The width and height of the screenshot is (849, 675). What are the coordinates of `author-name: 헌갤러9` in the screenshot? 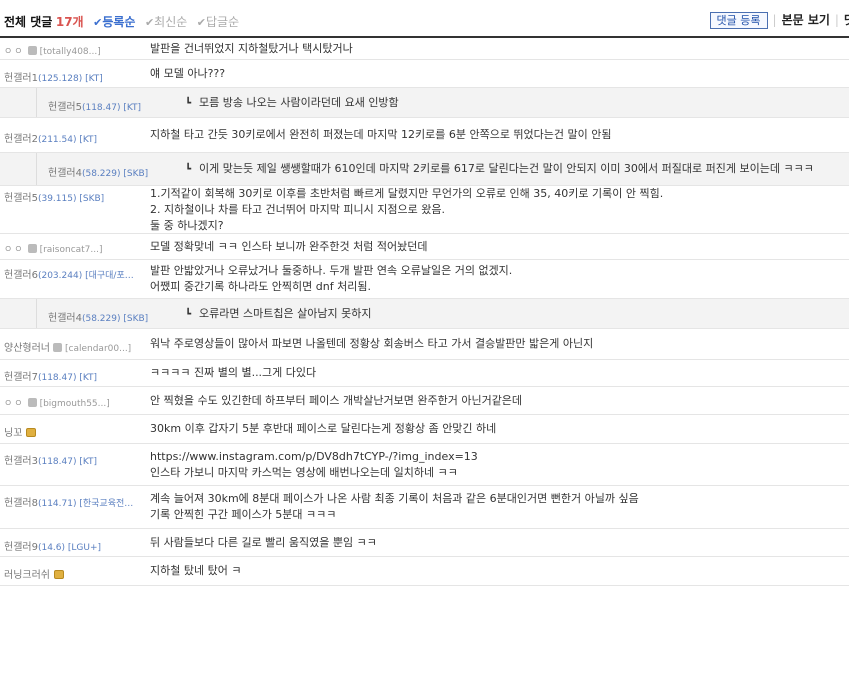 It's located at (21, 547).